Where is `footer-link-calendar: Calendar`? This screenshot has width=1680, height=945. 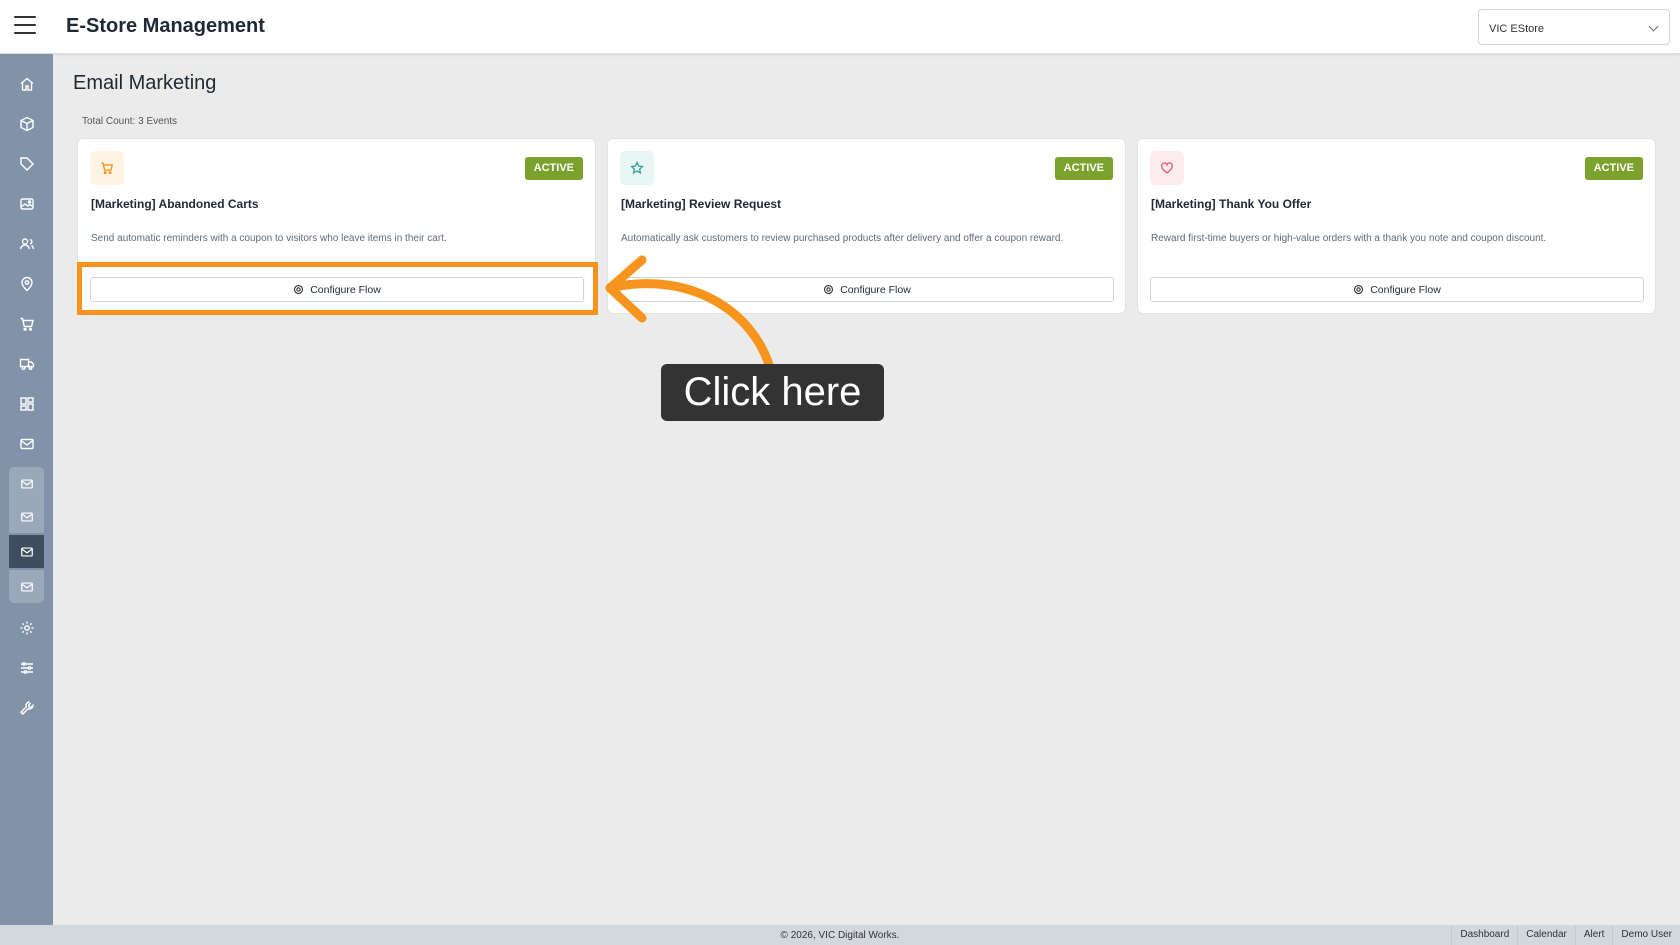
footer-link-calendar: Calendar is located at coordinates (1546, 935).